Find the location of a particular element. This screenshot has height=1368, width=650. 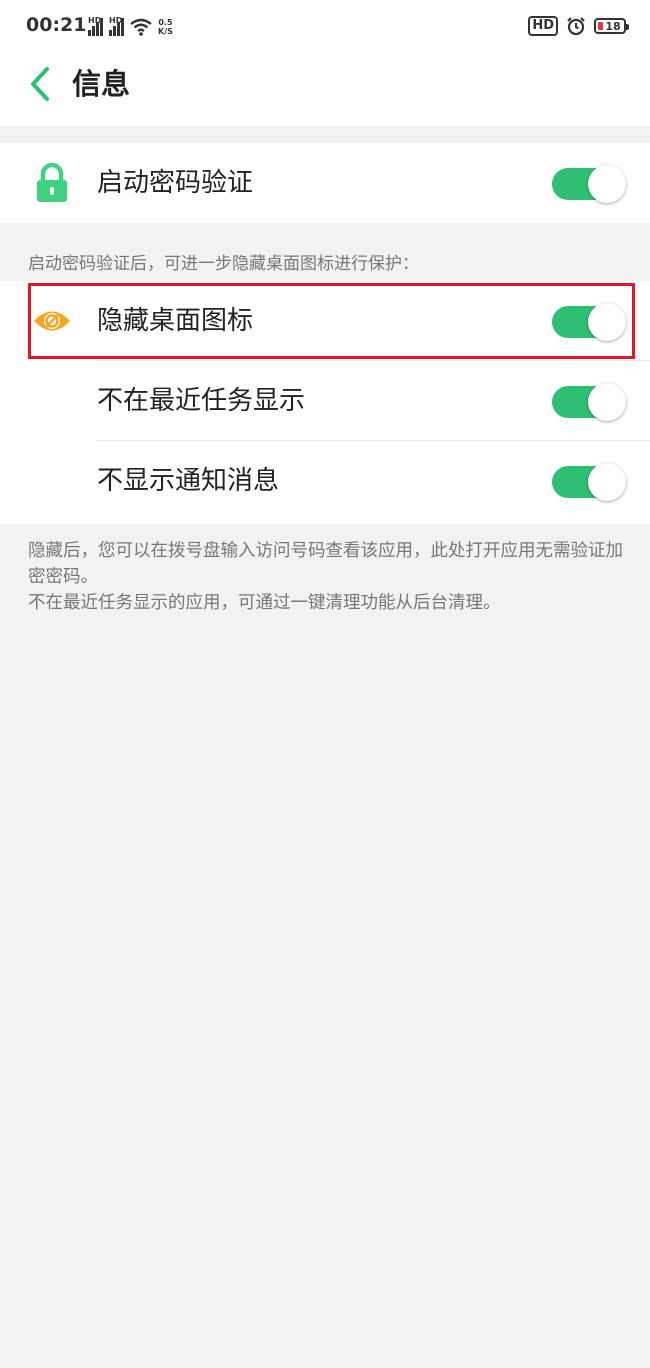

wifi-icon is located at coordinates (141, 27).